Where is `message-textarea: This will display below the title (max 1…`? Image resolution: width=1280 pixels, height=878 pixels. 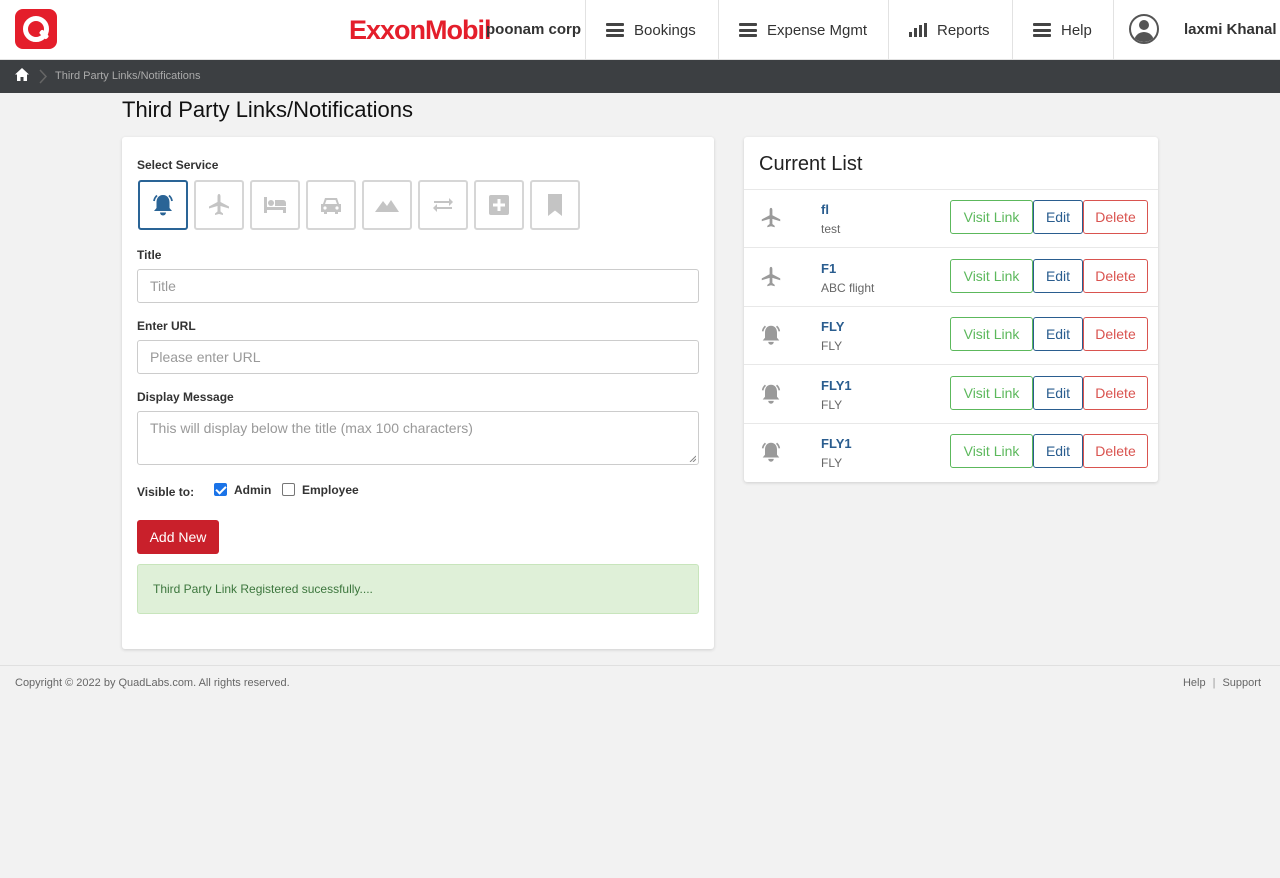 message-textarea: This will display below the title (max 1… is located at coordinates (418, 438).